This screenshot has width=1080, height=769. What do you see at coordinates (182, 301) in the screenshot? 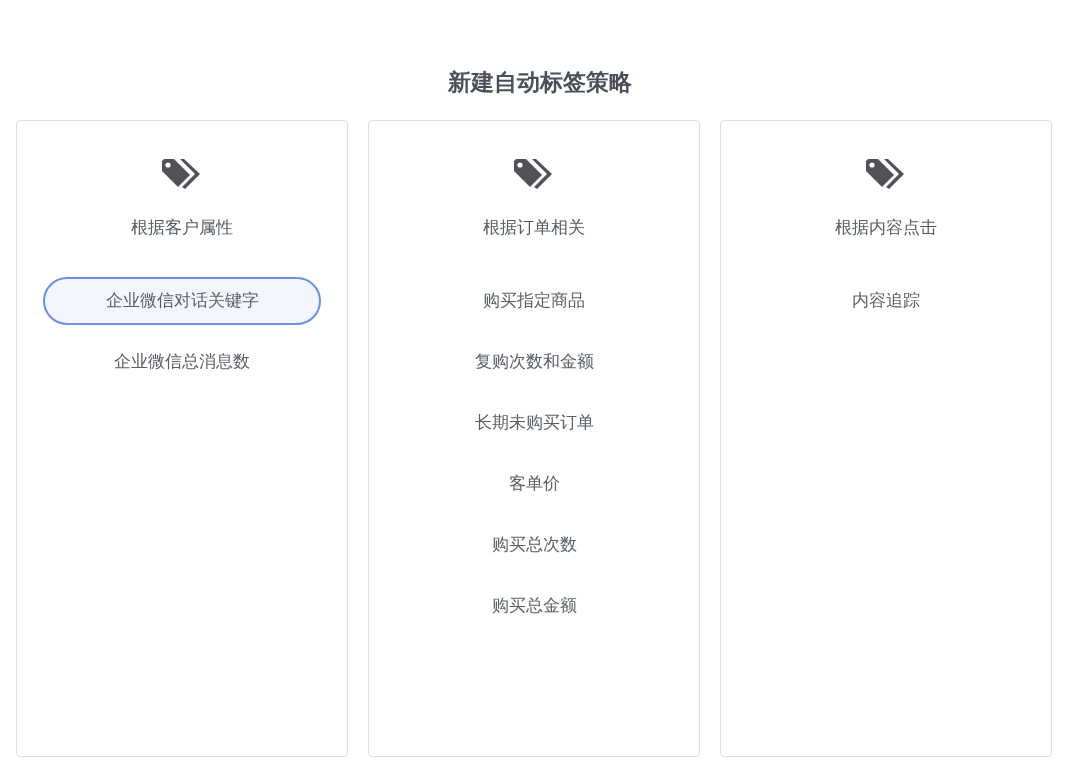
I see `option-button: 企业微信对话关键字` at bounding box center [182, 301].